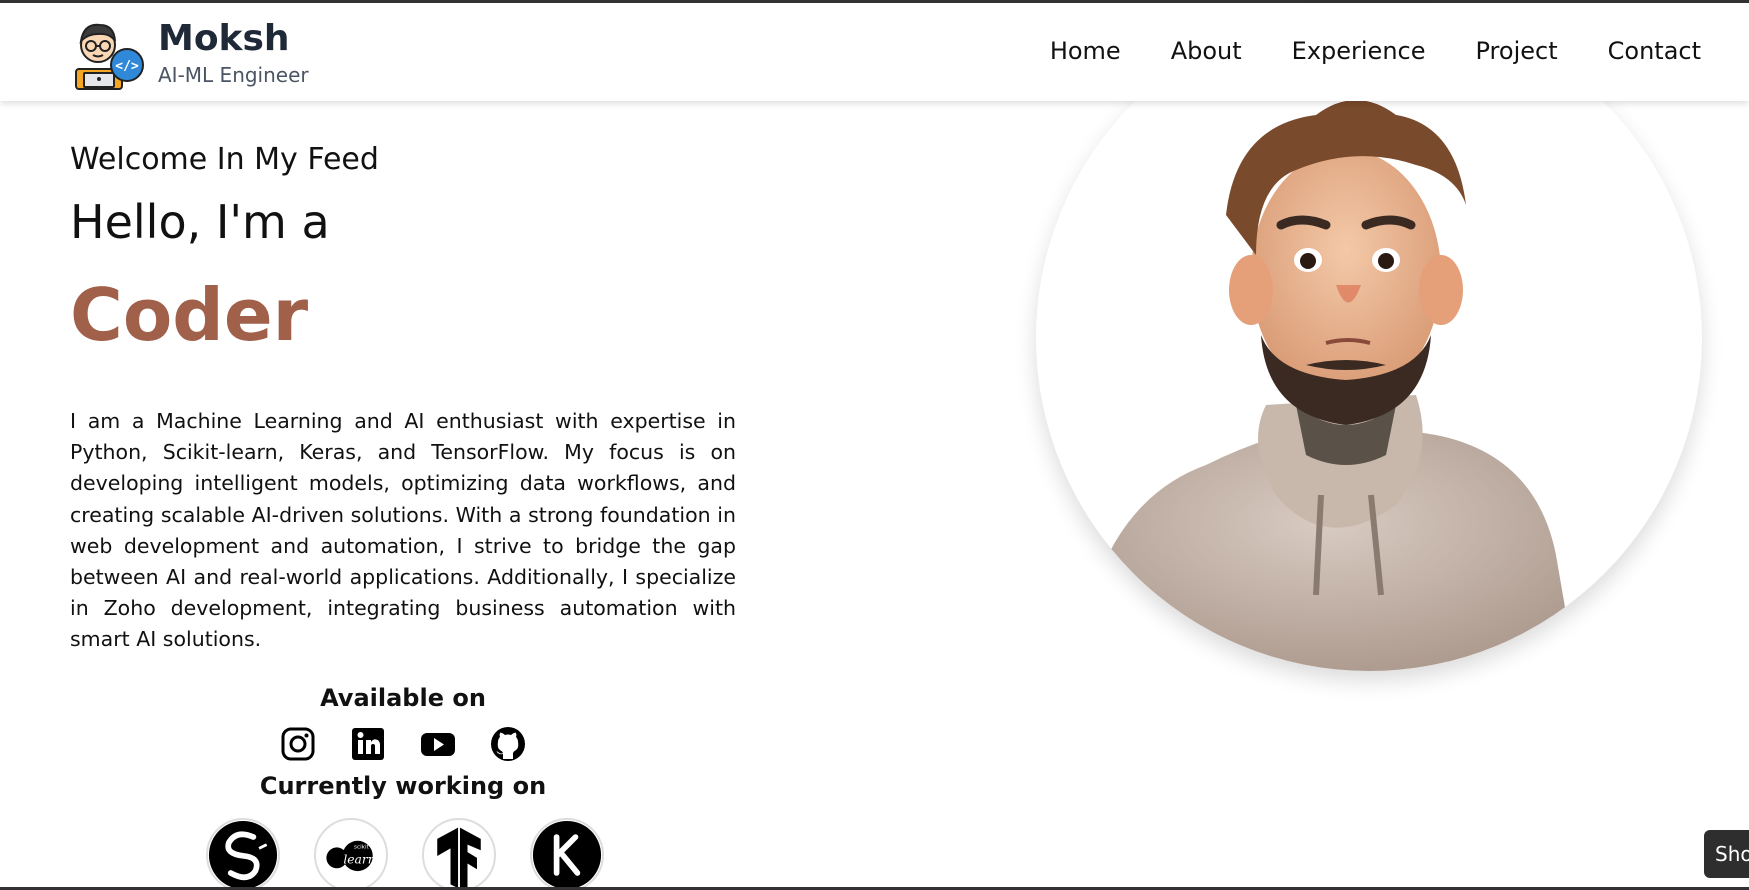 The height and width of the screenshot is (890, 1749). I want to click on github-icon, so click(508, 744).